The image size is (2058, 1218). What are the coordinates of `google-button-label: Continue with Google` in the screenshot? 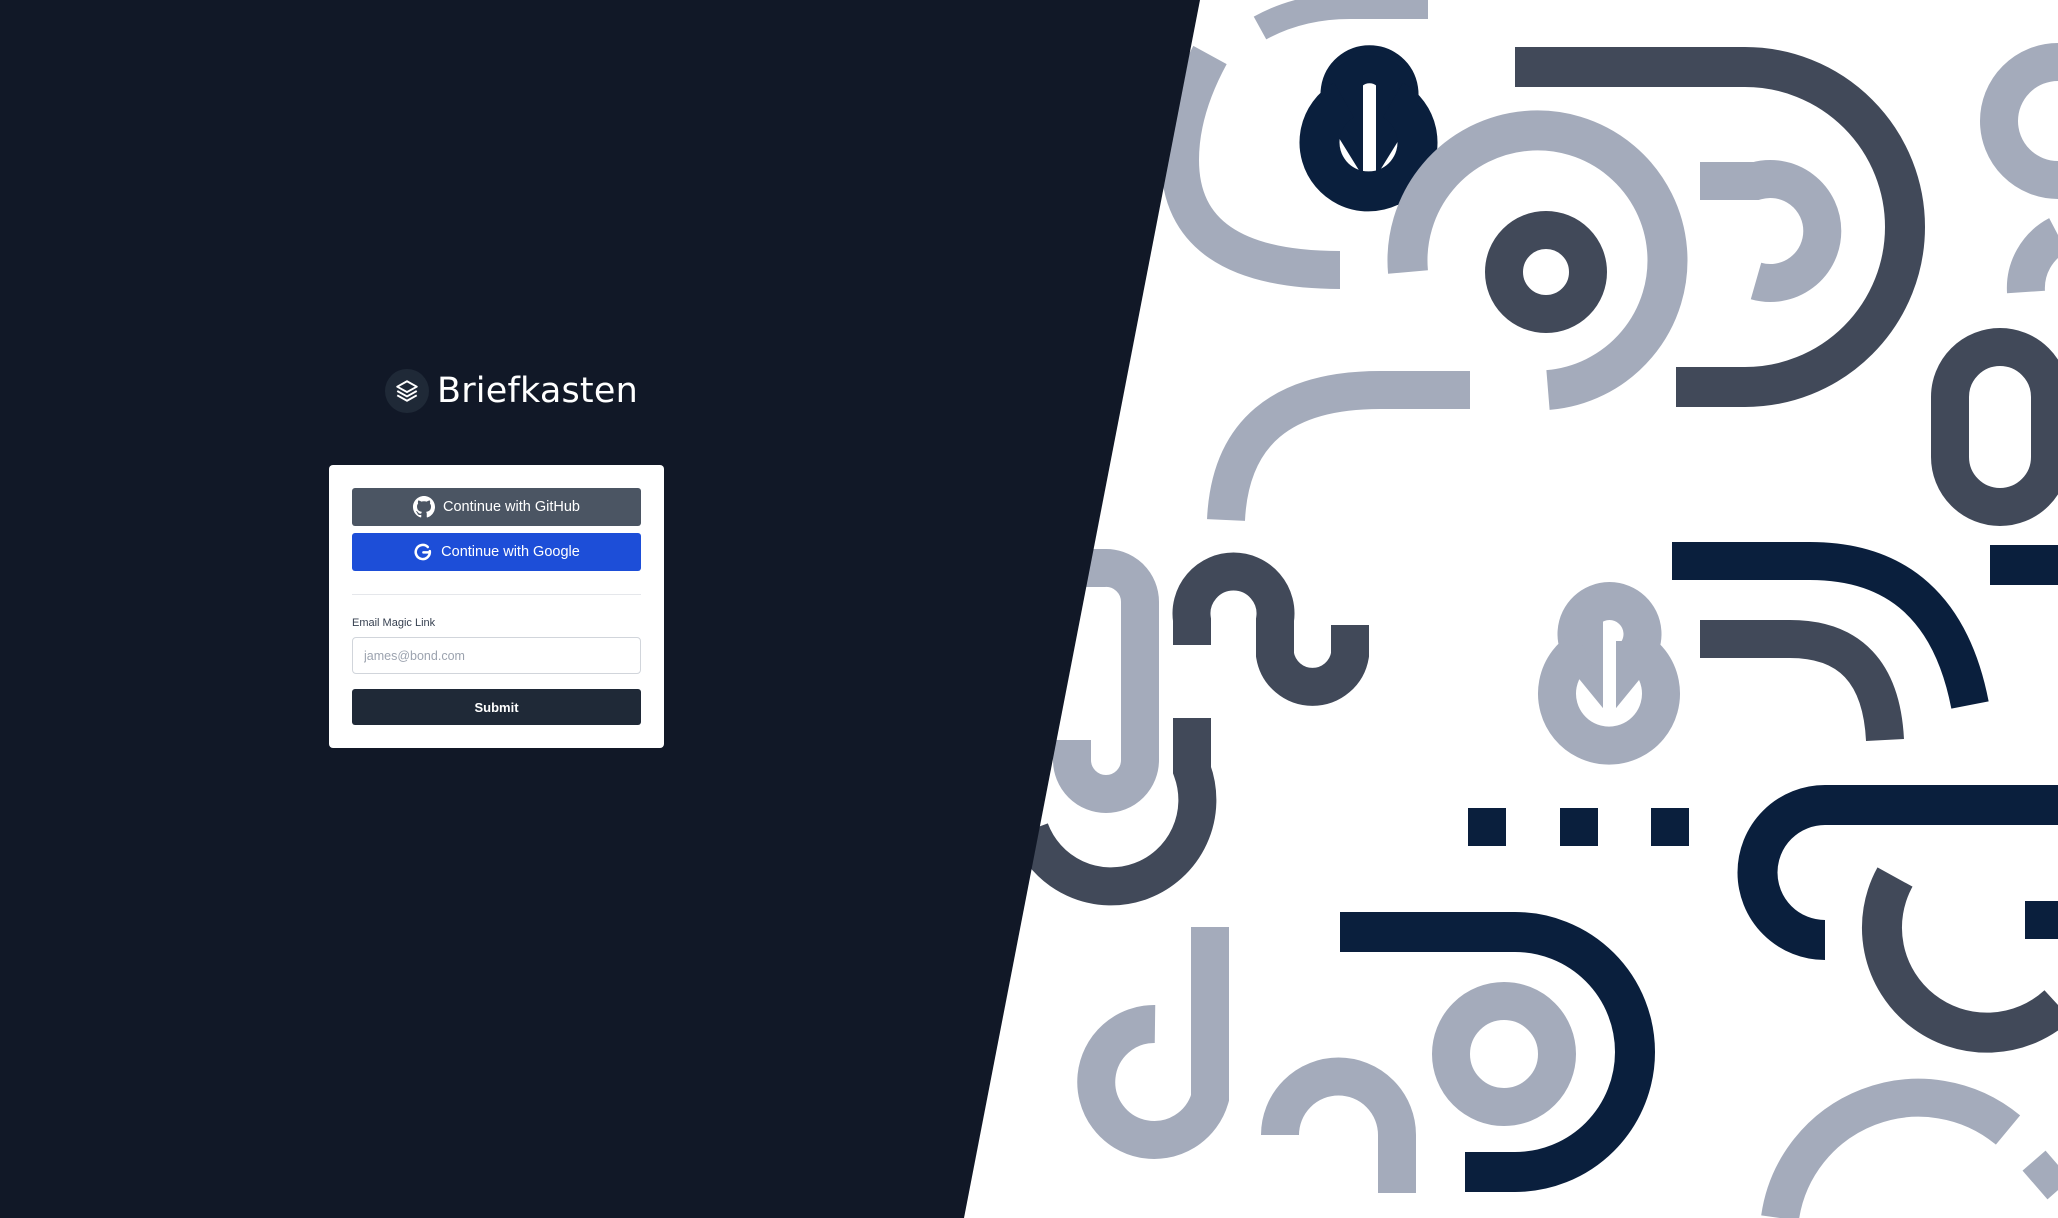 It's located at (510, 552).